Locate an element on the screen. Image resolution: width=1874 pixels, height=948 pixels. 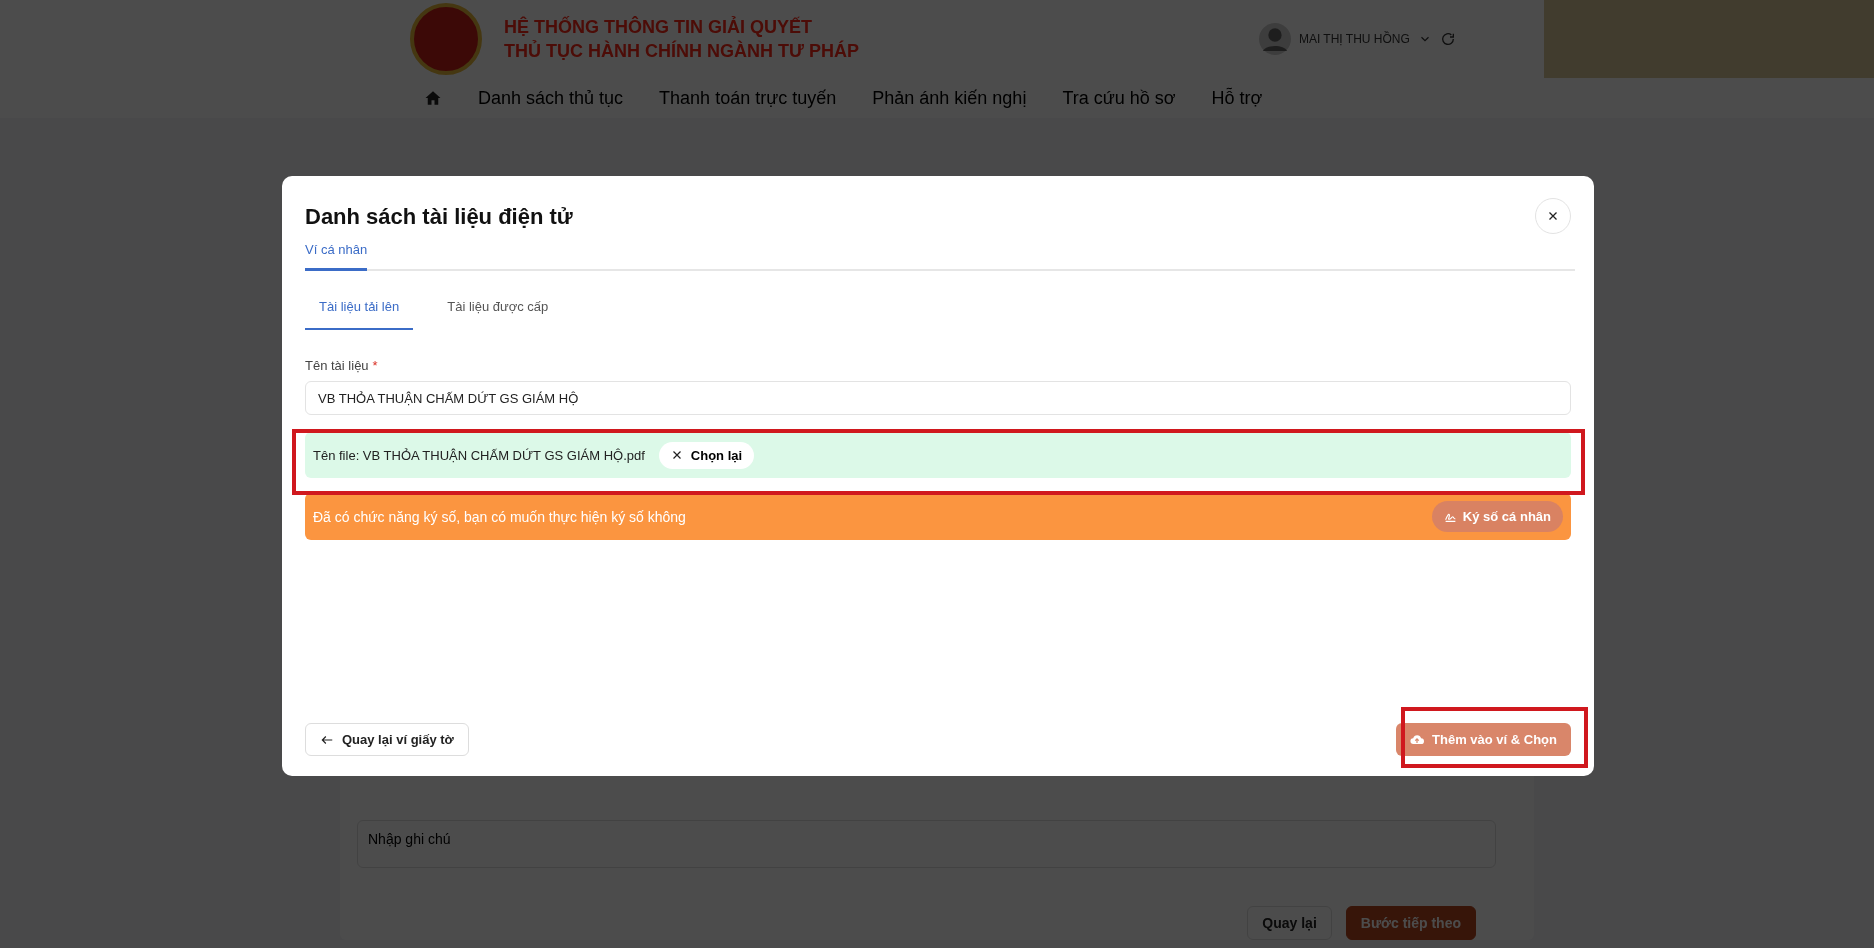
nav-link: Phản ánh kiến nghị is located at coordinates (949, 98).